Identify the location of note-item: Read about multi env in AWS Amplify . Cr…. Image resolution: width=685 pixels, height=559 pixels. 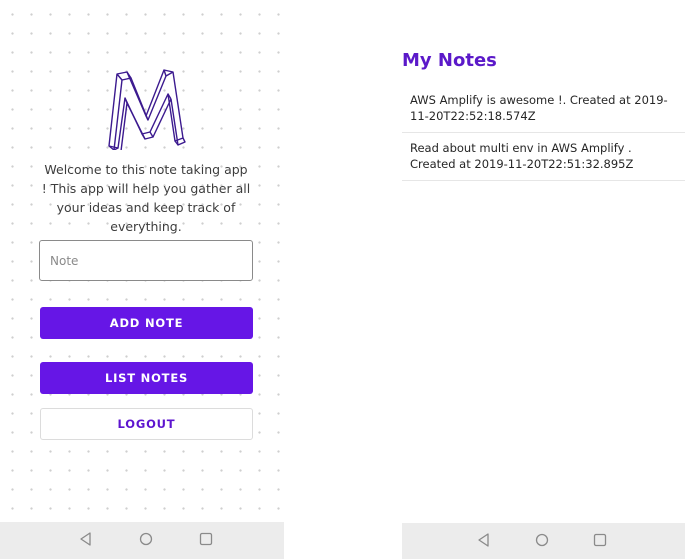
(543, 157).